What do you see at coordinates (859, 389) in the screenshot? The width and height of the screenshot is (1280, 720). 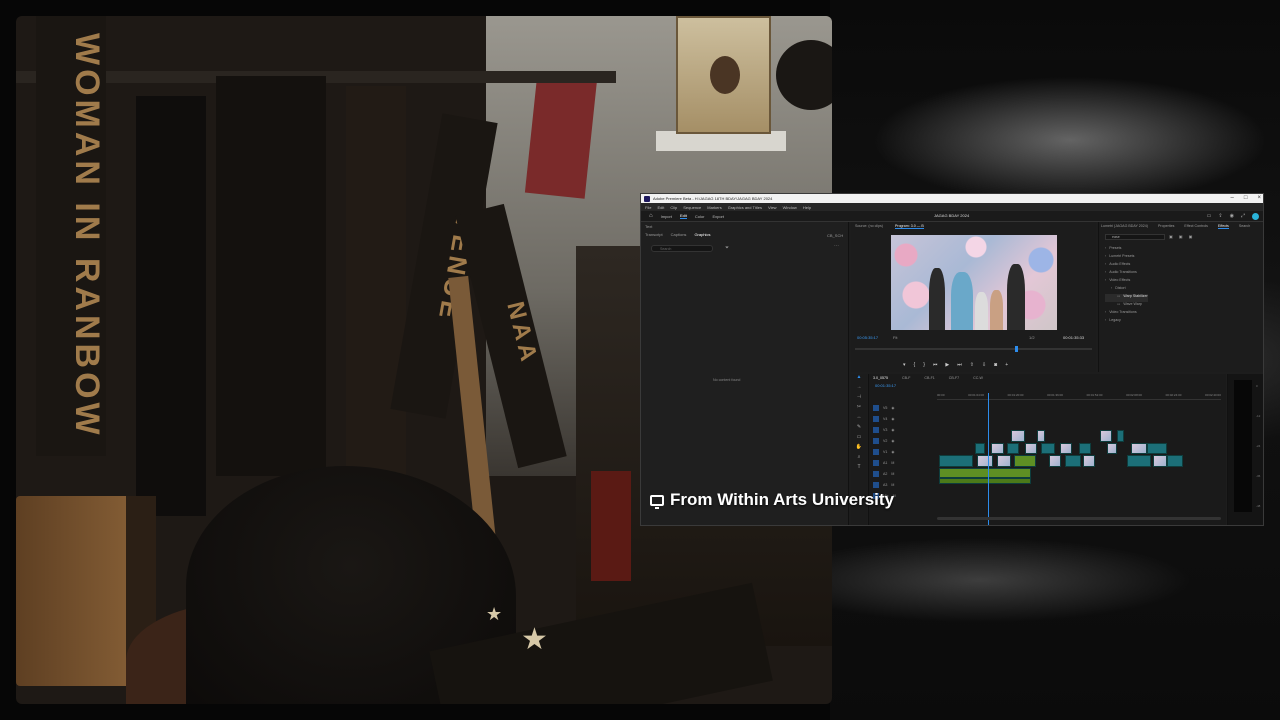 I see `track-select-icon: →` at bounding box center [859, 389].